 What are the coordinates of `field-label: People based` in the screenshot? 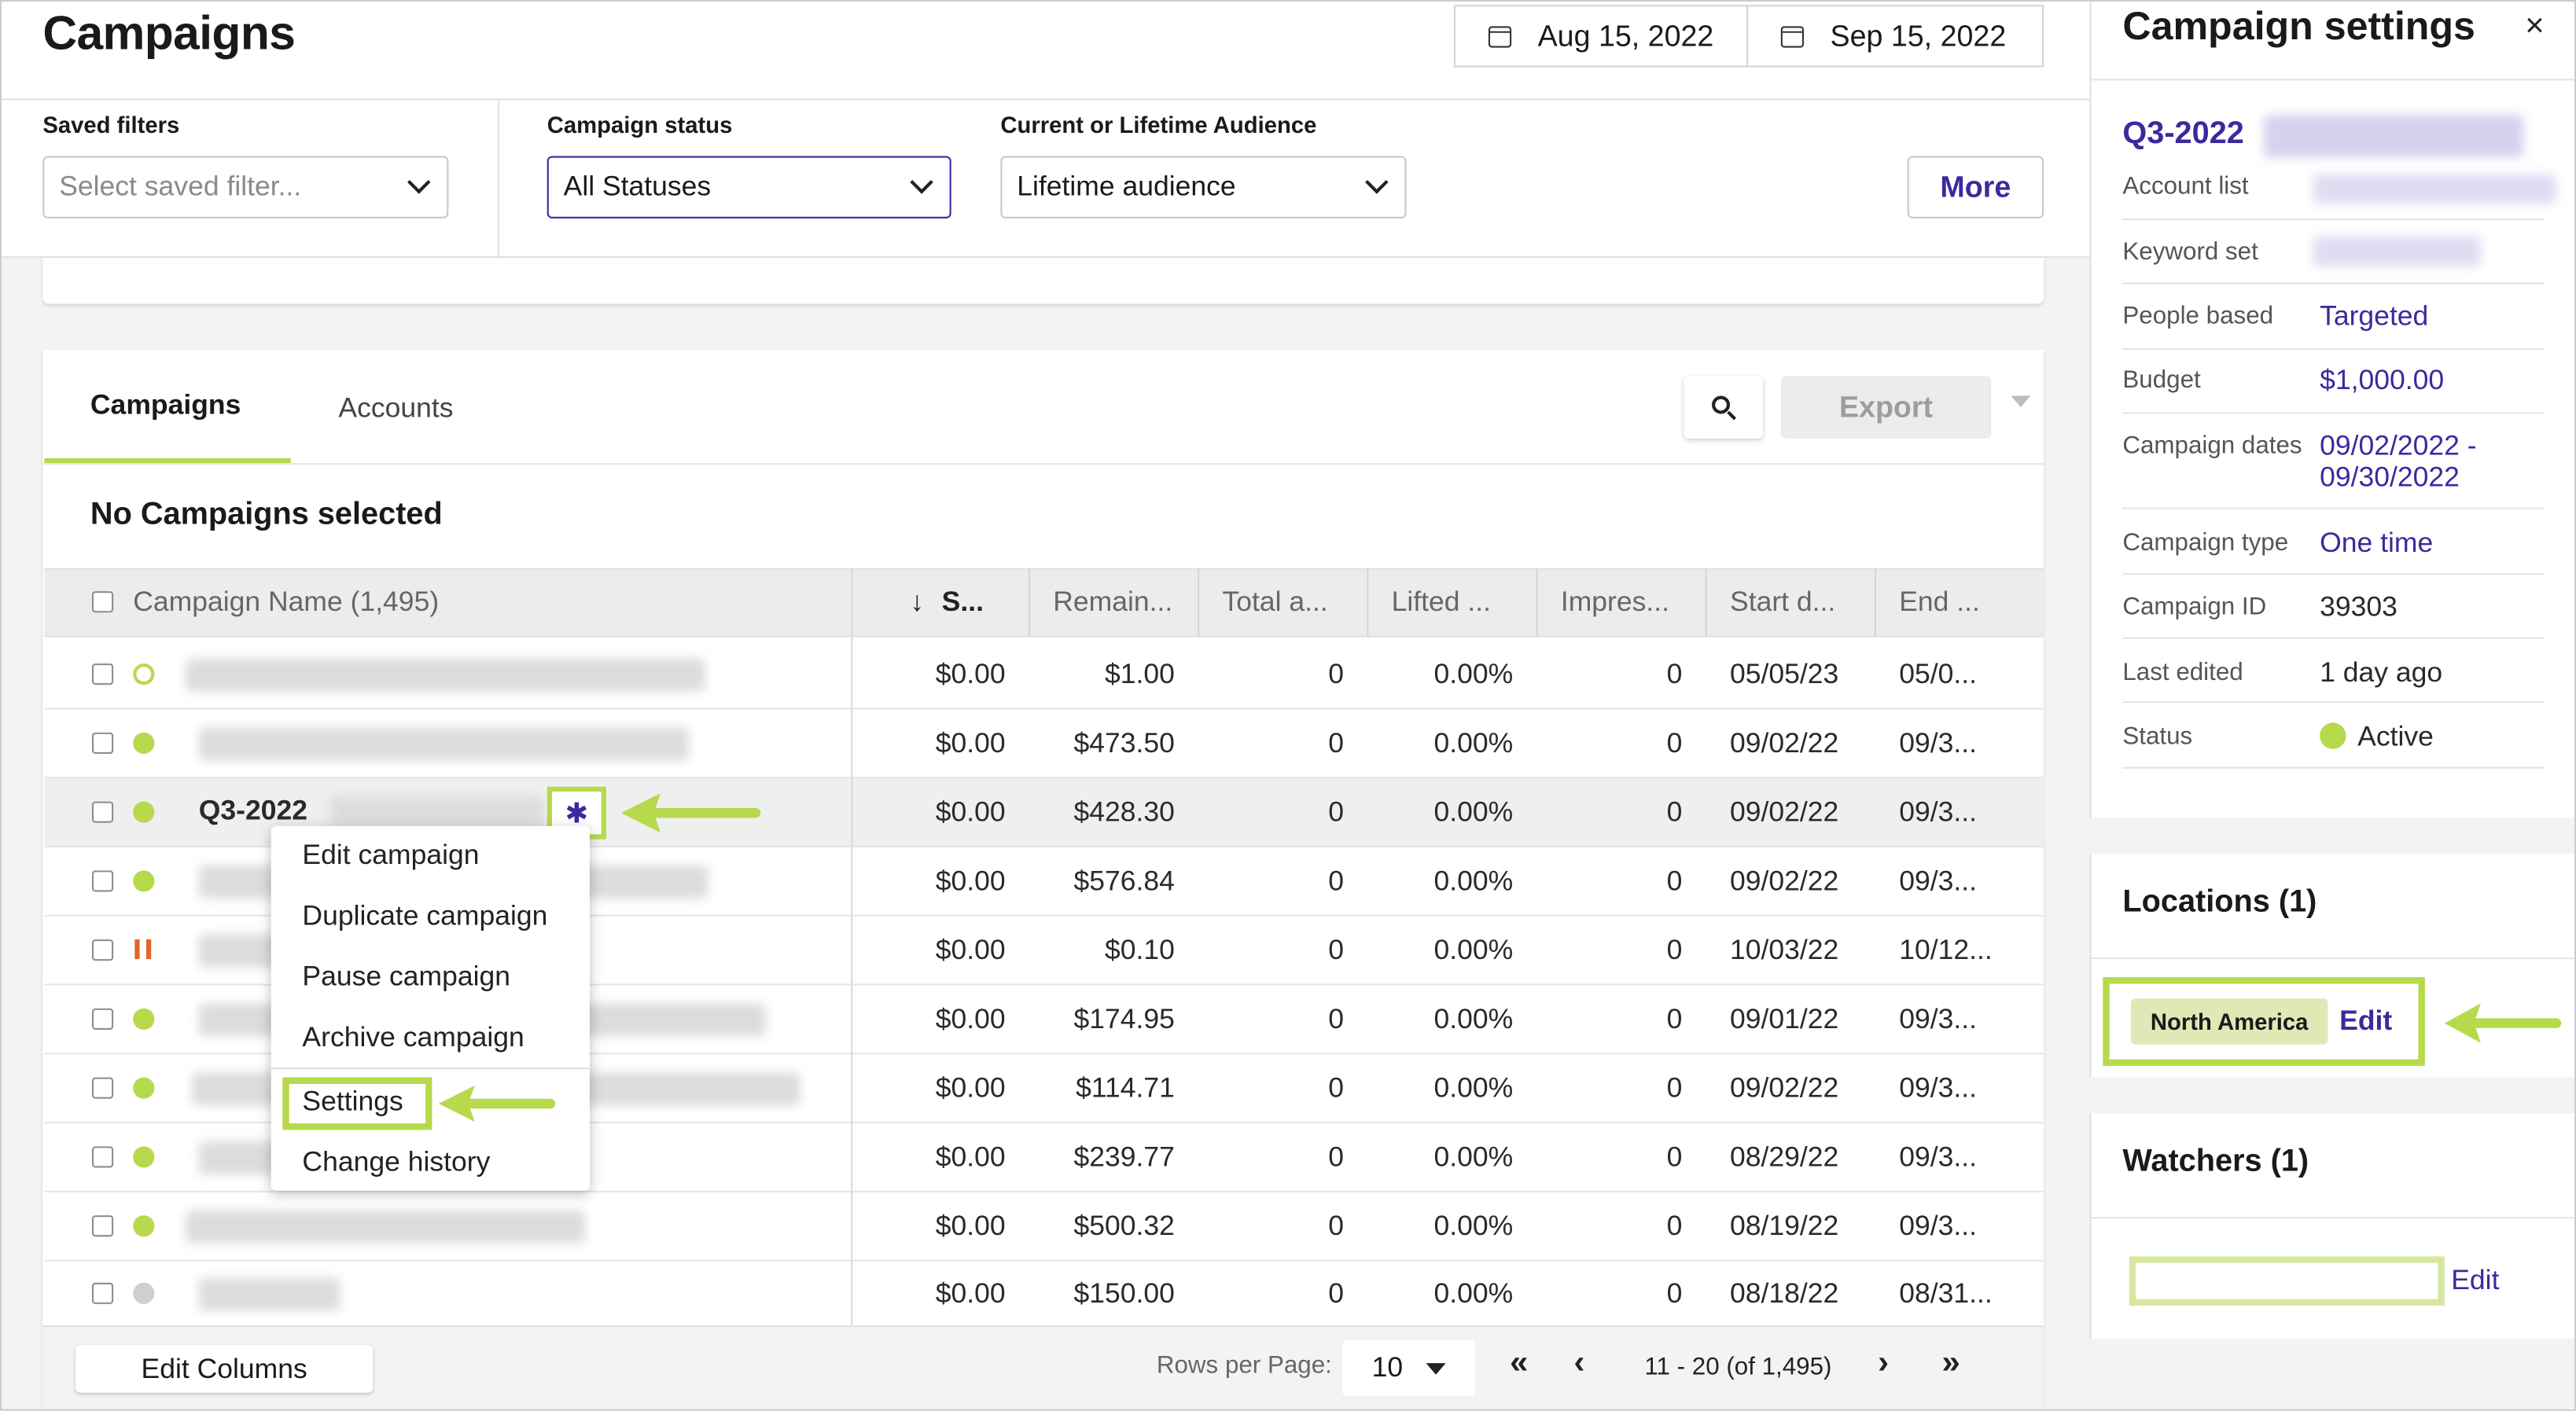 It's located at (2198, 316).